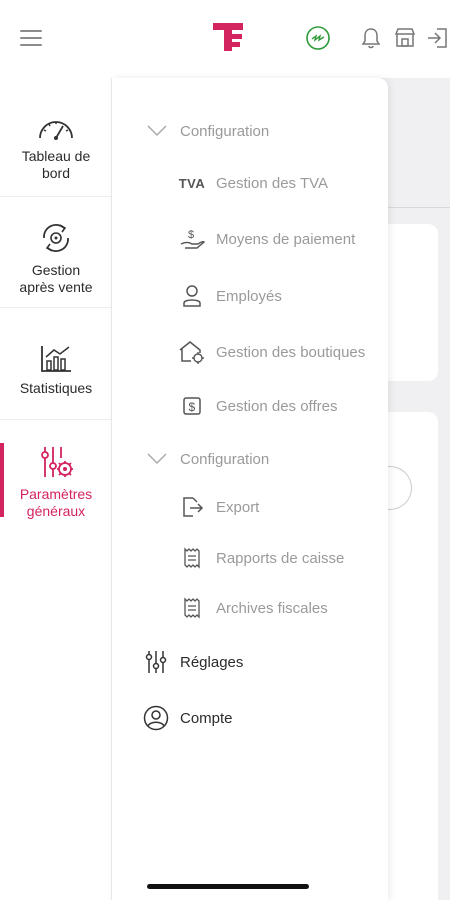 The width and height of the screenshot is (450, 900). I want to click on rail-label: après vente, so click(56, 287).